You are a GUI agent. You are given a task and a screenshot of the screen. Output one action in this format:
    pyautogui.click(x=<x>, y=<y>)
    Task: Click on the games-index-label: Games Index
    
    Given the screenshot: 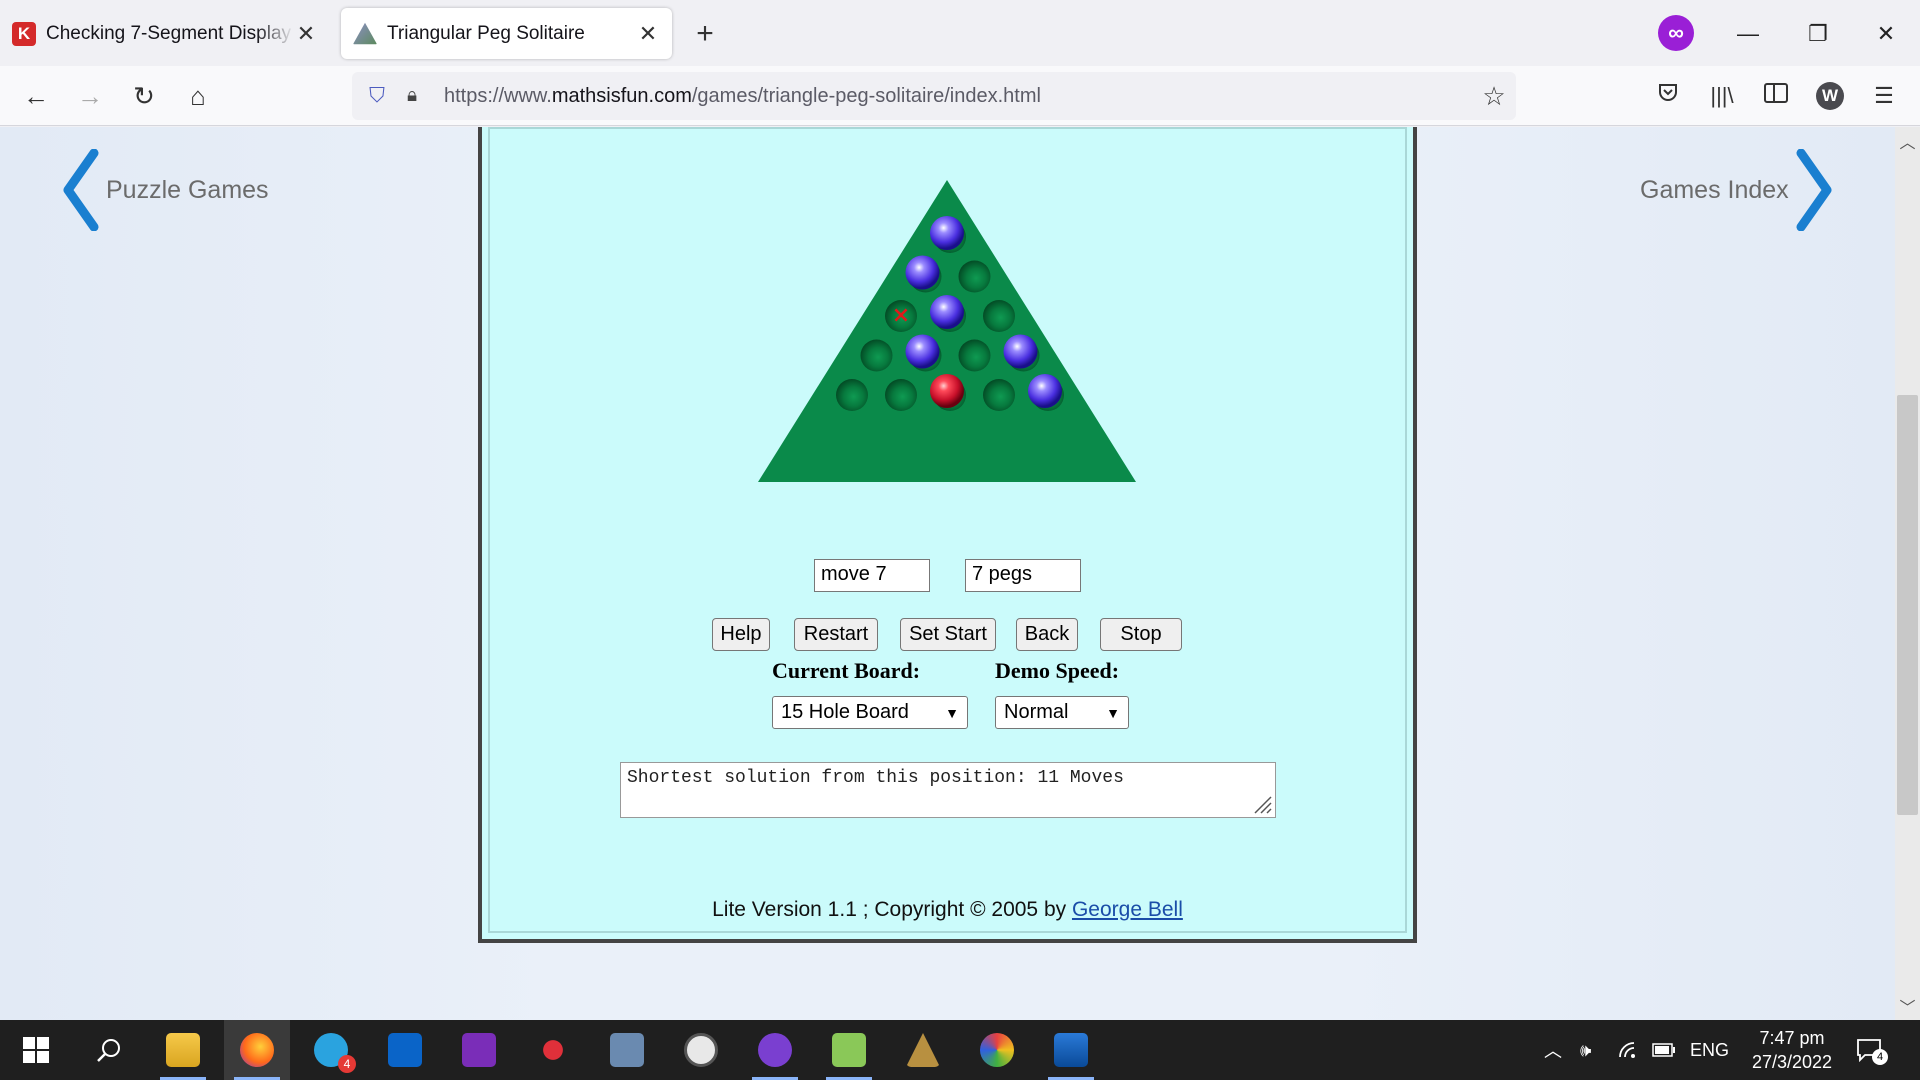 What is the action you would take?
    pyautogui.click(x=1714, y=189)
    